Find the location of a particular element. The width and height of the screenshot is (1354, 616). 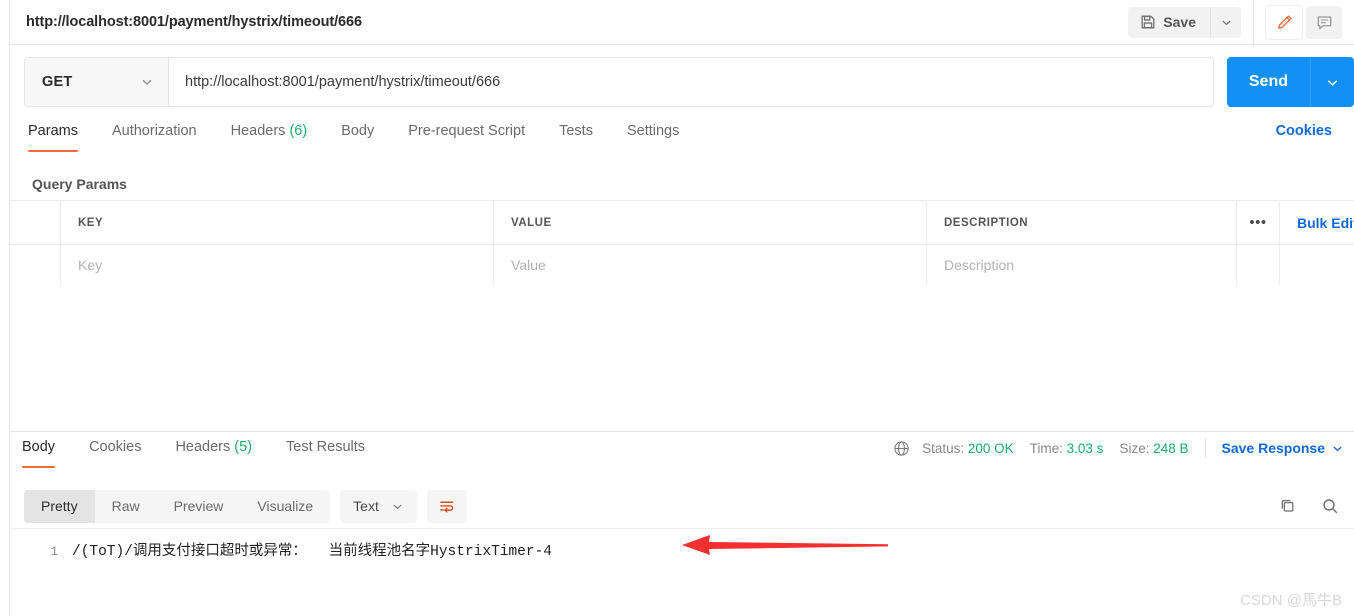

row-value-input: Value is located at coordinates (710, 265).